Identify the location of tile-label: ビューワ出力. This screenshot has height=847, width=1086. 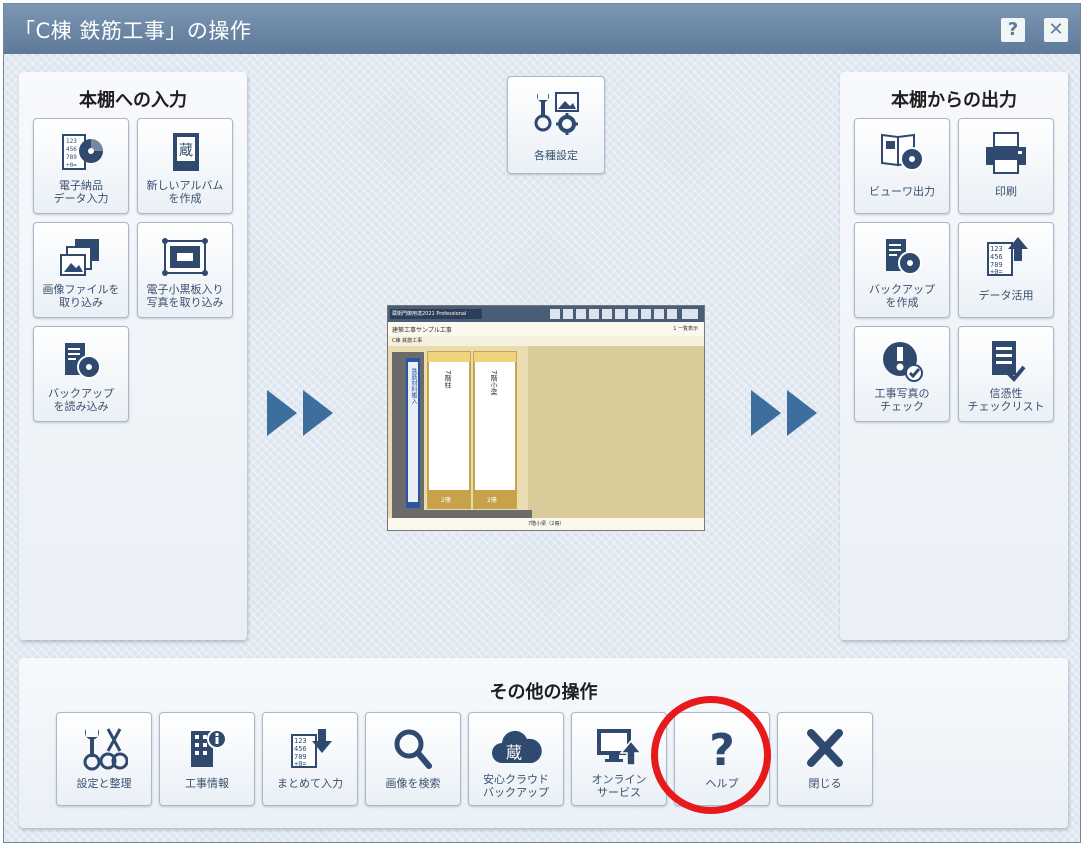
(902, 191).